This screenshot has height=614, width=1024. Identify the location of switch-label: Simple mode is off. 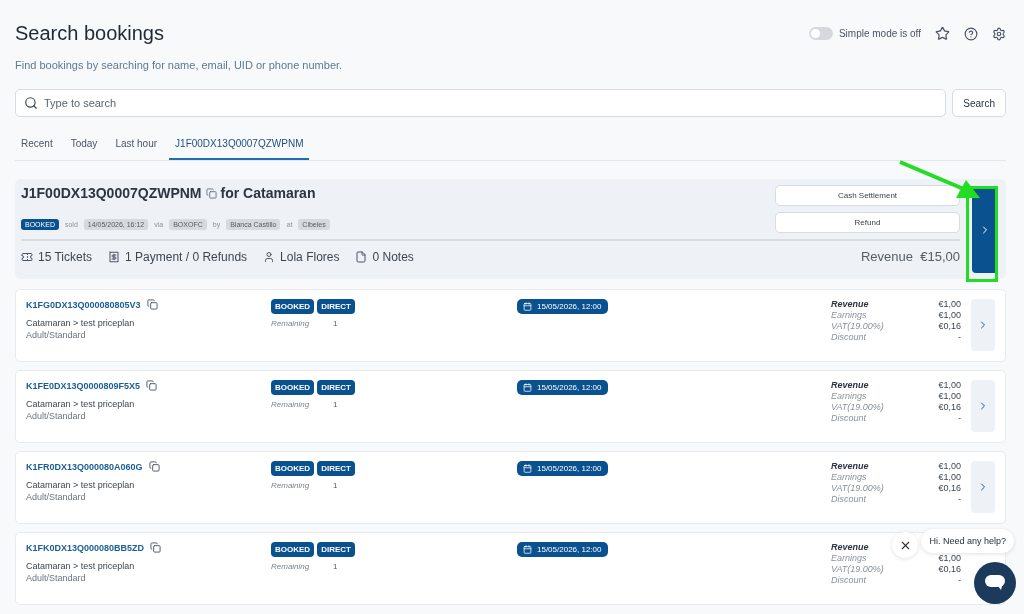
(879, 33).